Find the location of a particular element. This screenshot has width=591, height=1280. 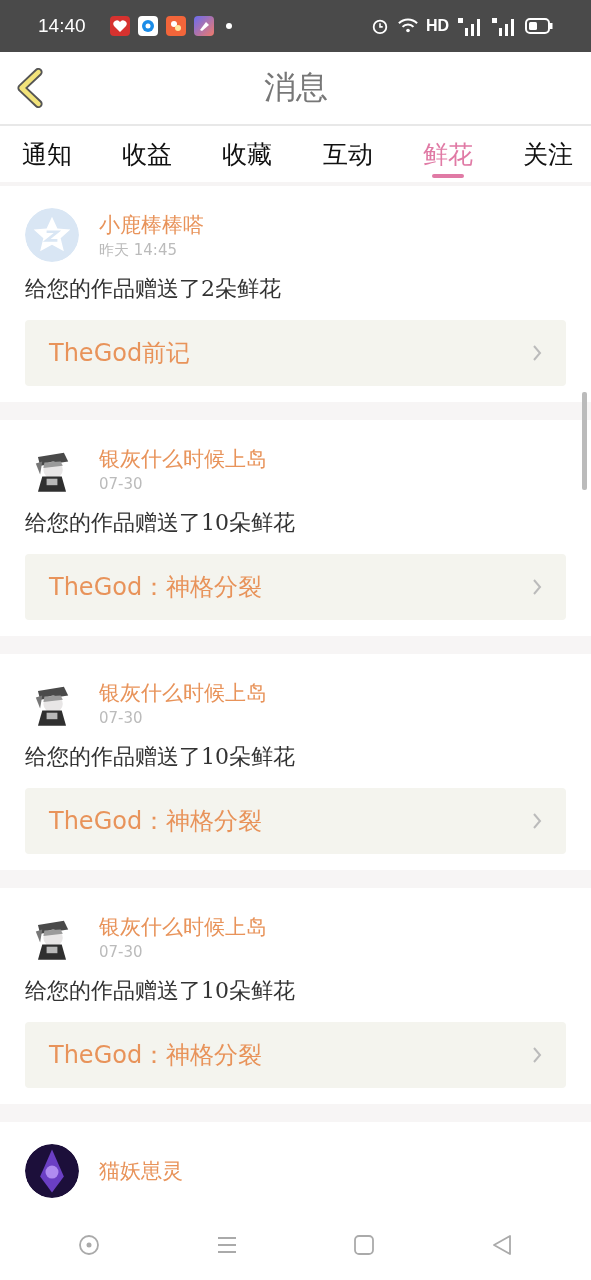

back-icon is located at coordinates (502, 1245).